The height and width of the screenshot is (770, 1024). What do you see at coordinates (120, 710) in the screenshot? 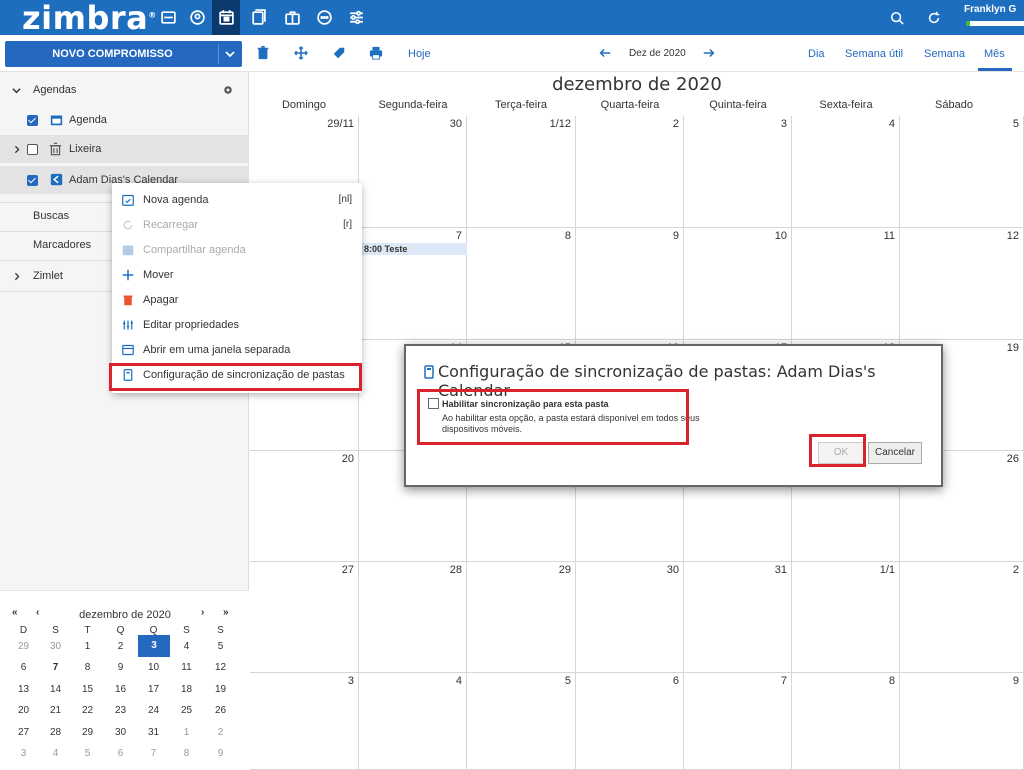
I see `mini-day: 23` at bounding box center [120, 710].